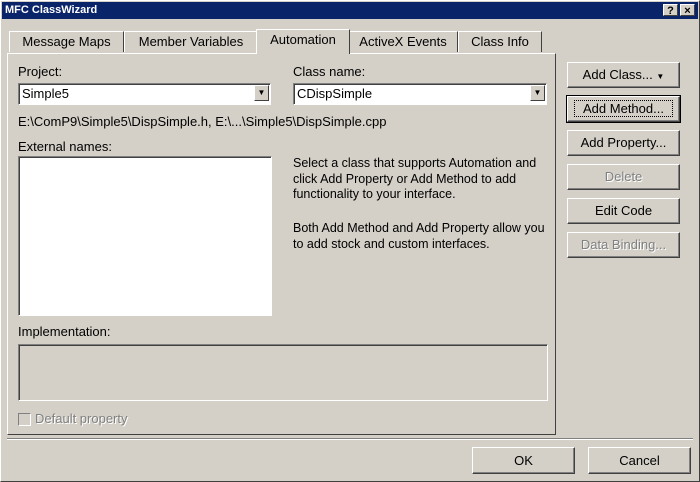 Image resolution: width=700 pixels, height=482 pixels. I want to click on tab-message-maps: Message Maps, so click(66, 41).